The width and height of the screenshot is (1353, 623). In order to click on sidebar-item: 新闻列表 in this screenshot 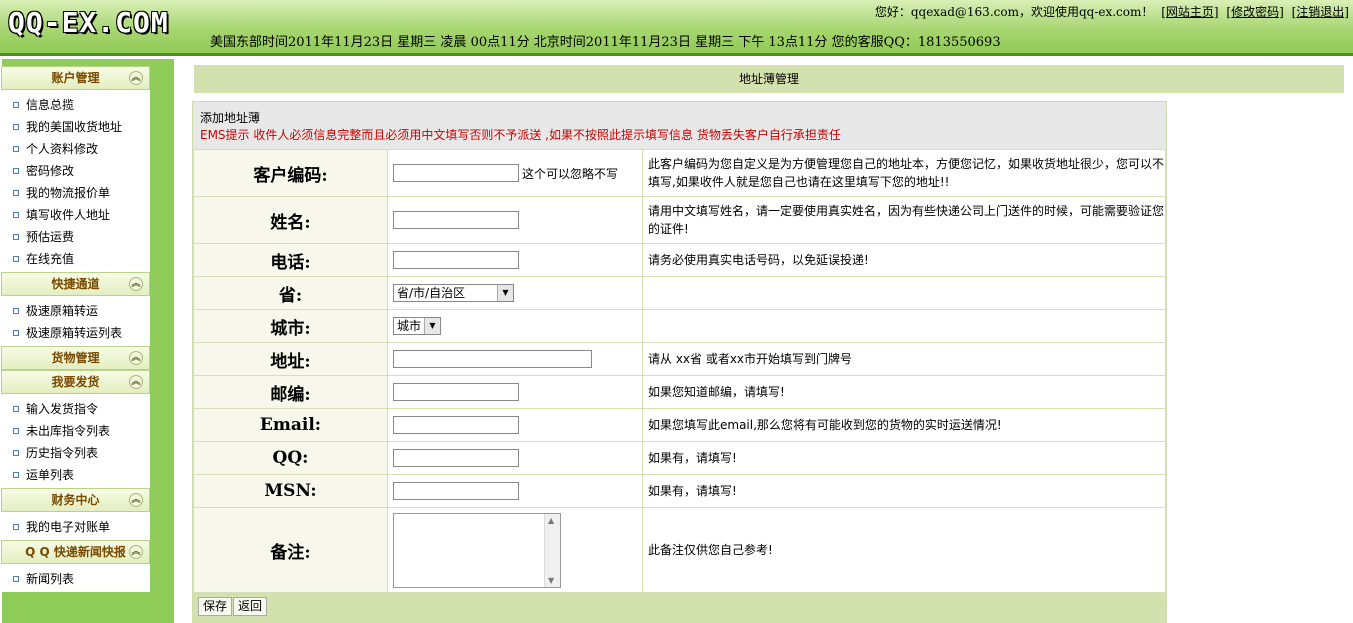, I will do `click(75, 579)`.